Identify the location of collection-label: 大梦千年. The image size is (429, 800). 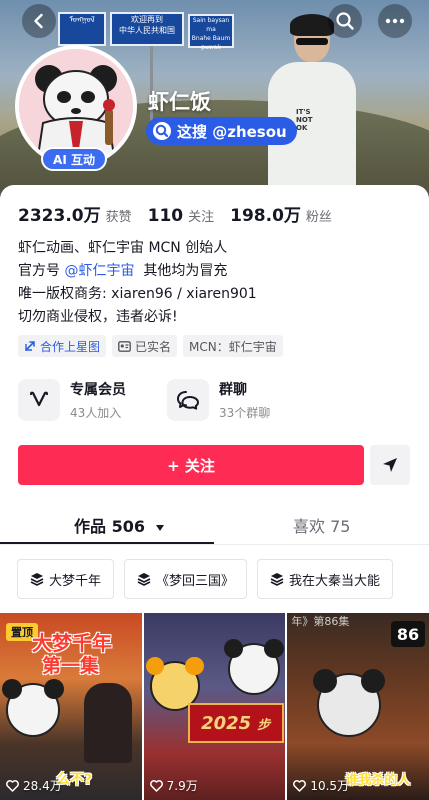
(75, 581).